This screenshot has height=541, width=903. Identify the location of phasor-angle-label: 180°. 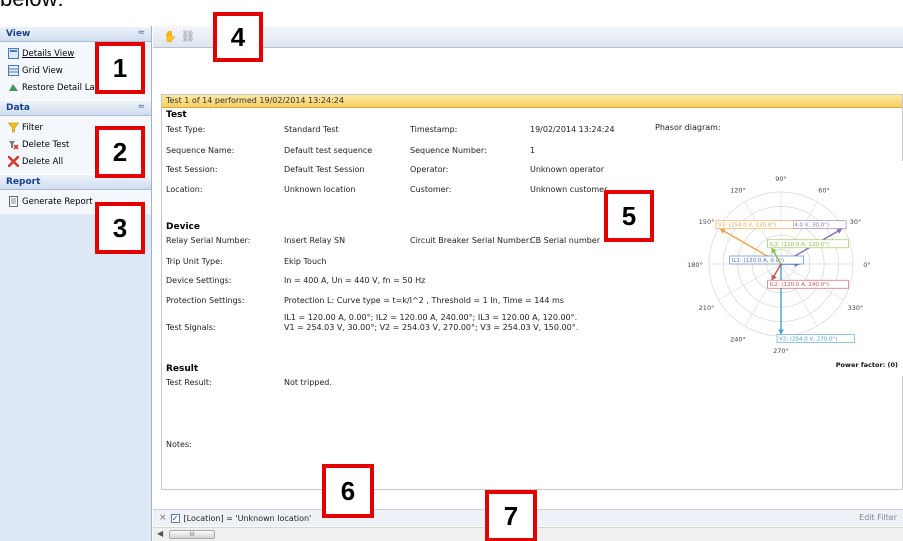
(695, 265).